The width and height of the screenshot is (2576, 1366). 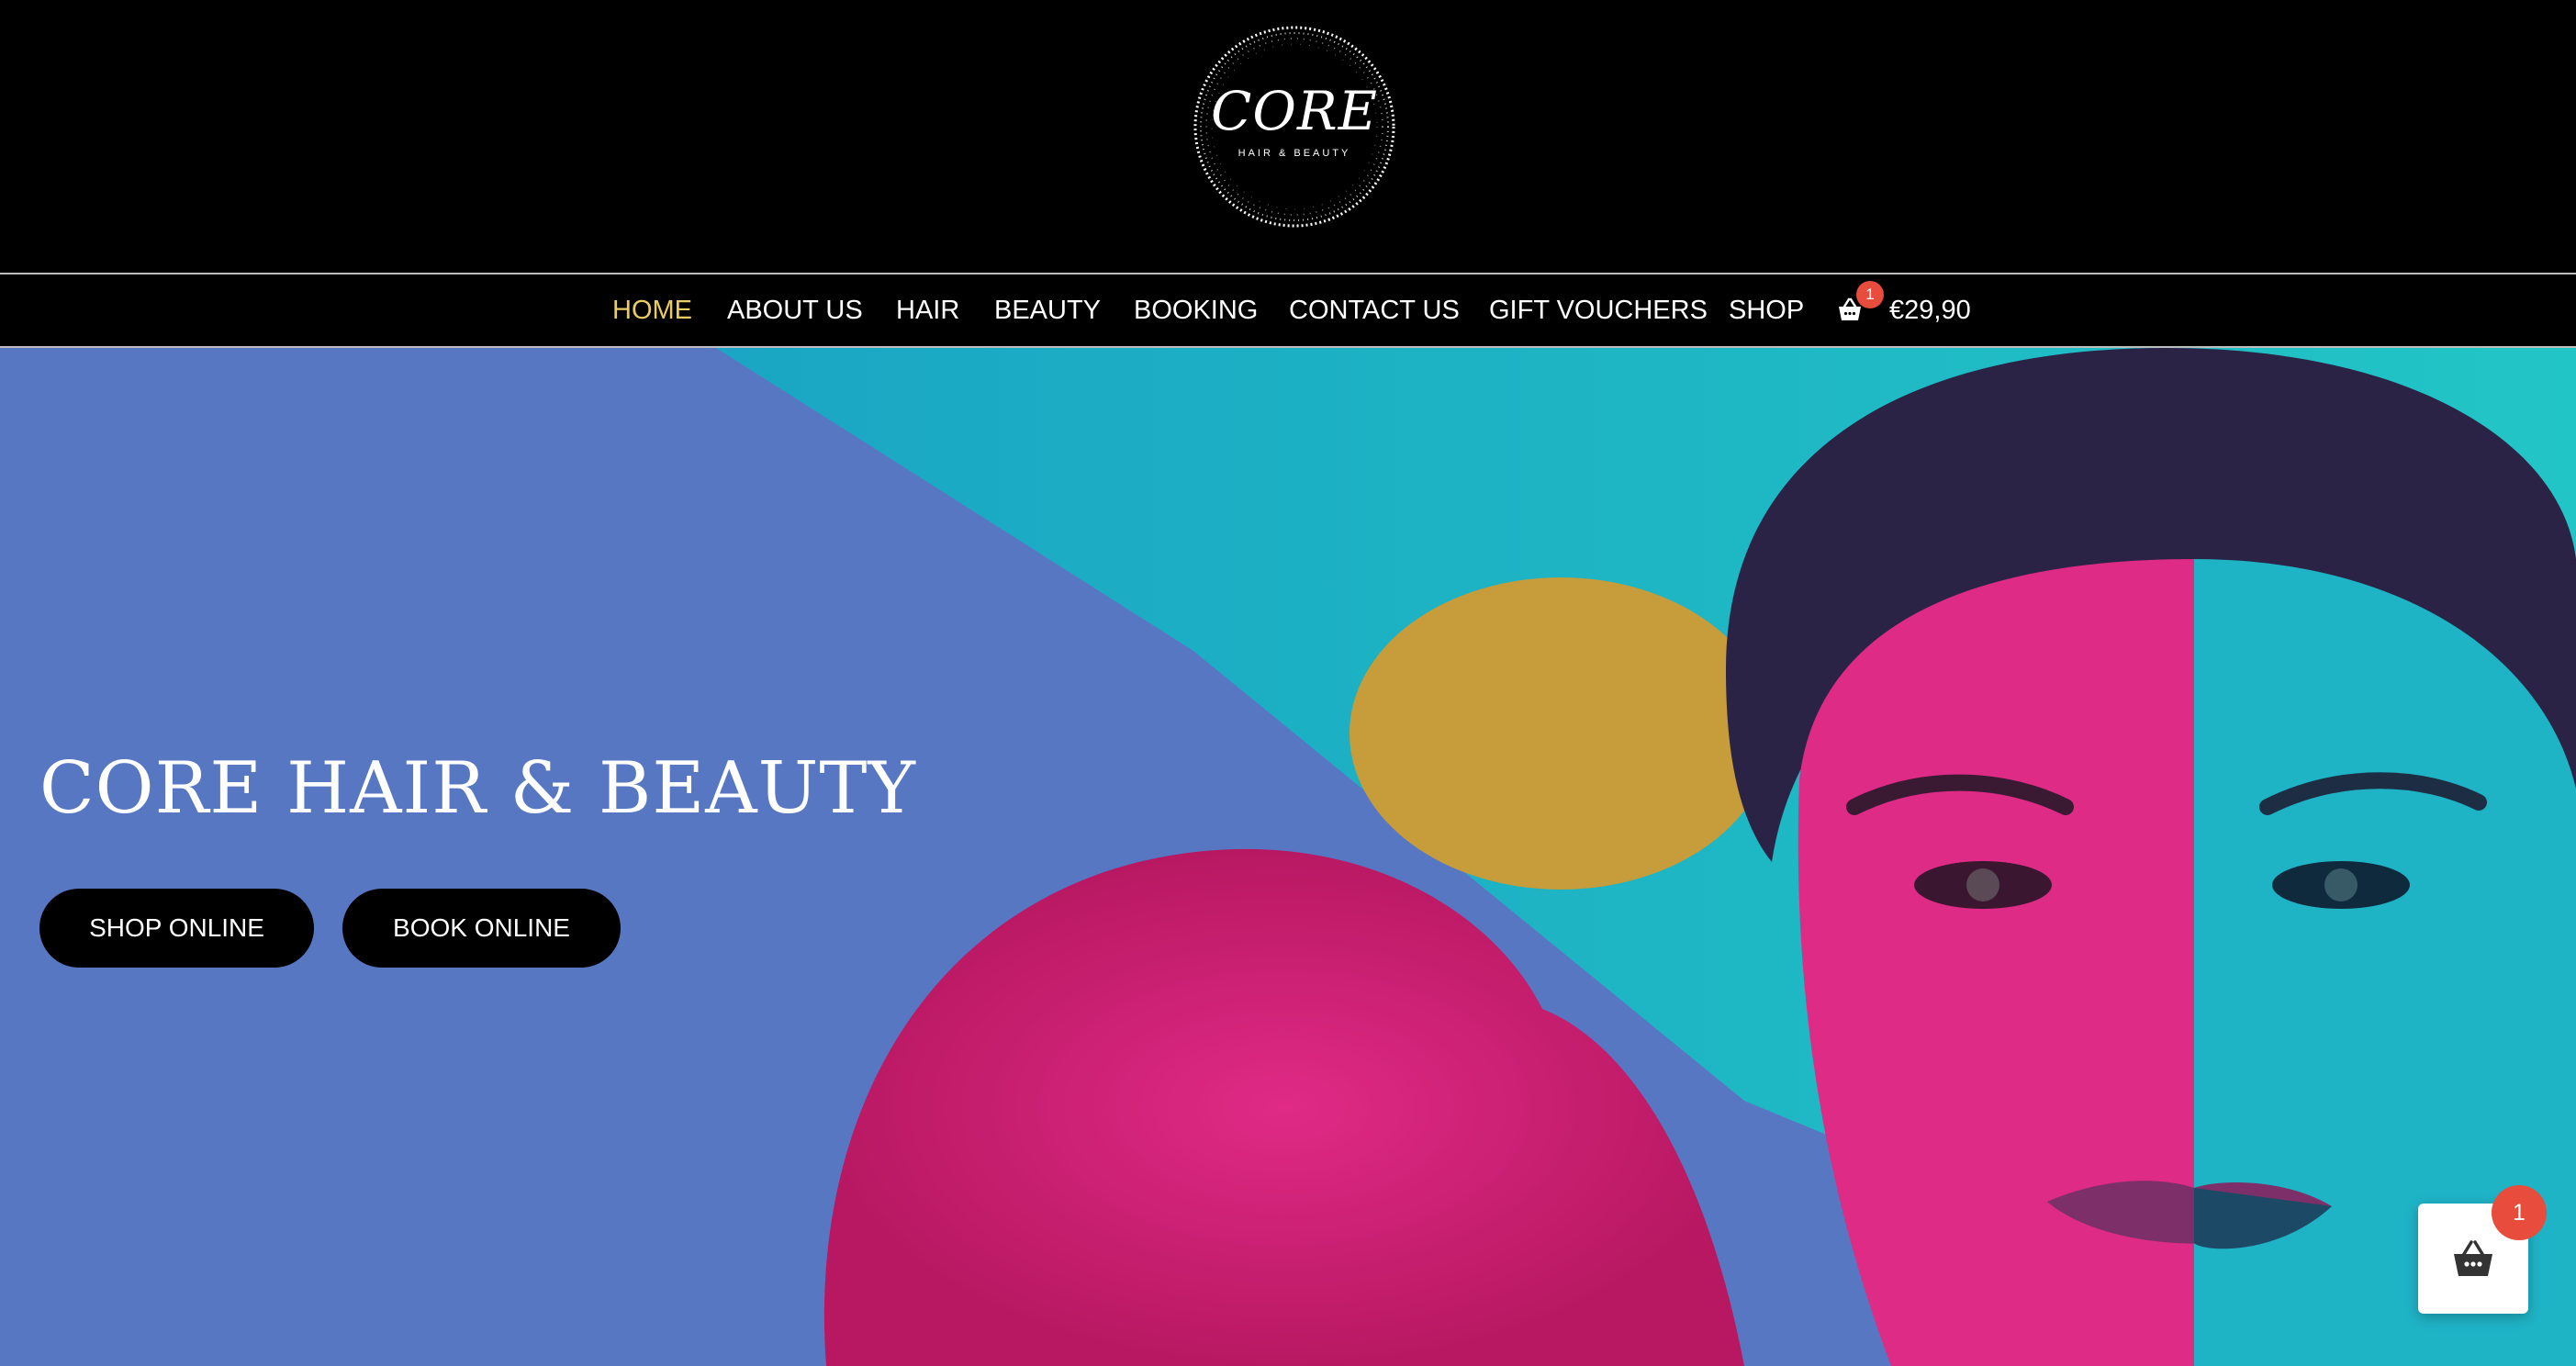 What do you see at coordinates (652, 310) in the screenshot?
I see `nav-item-home: HOME` at bounding box center [652, 310].